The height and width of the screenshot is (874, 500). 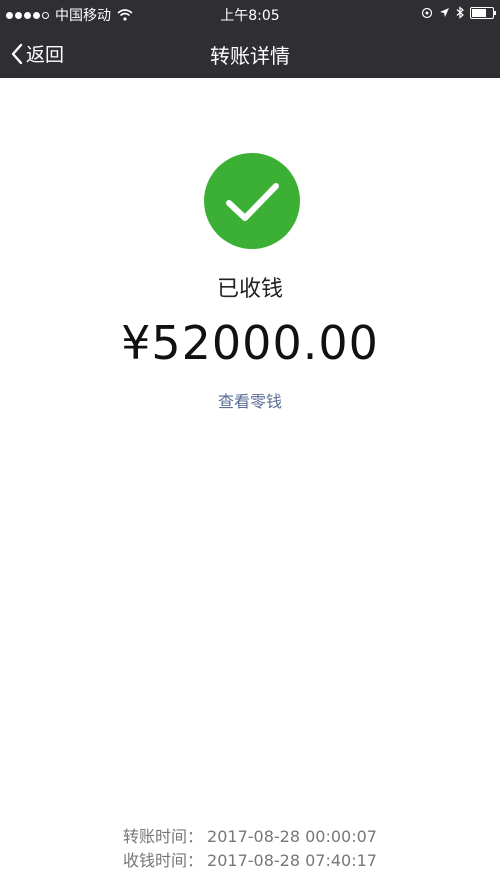 I want to click on location-arrow-icon, so click(x=444, y=12).